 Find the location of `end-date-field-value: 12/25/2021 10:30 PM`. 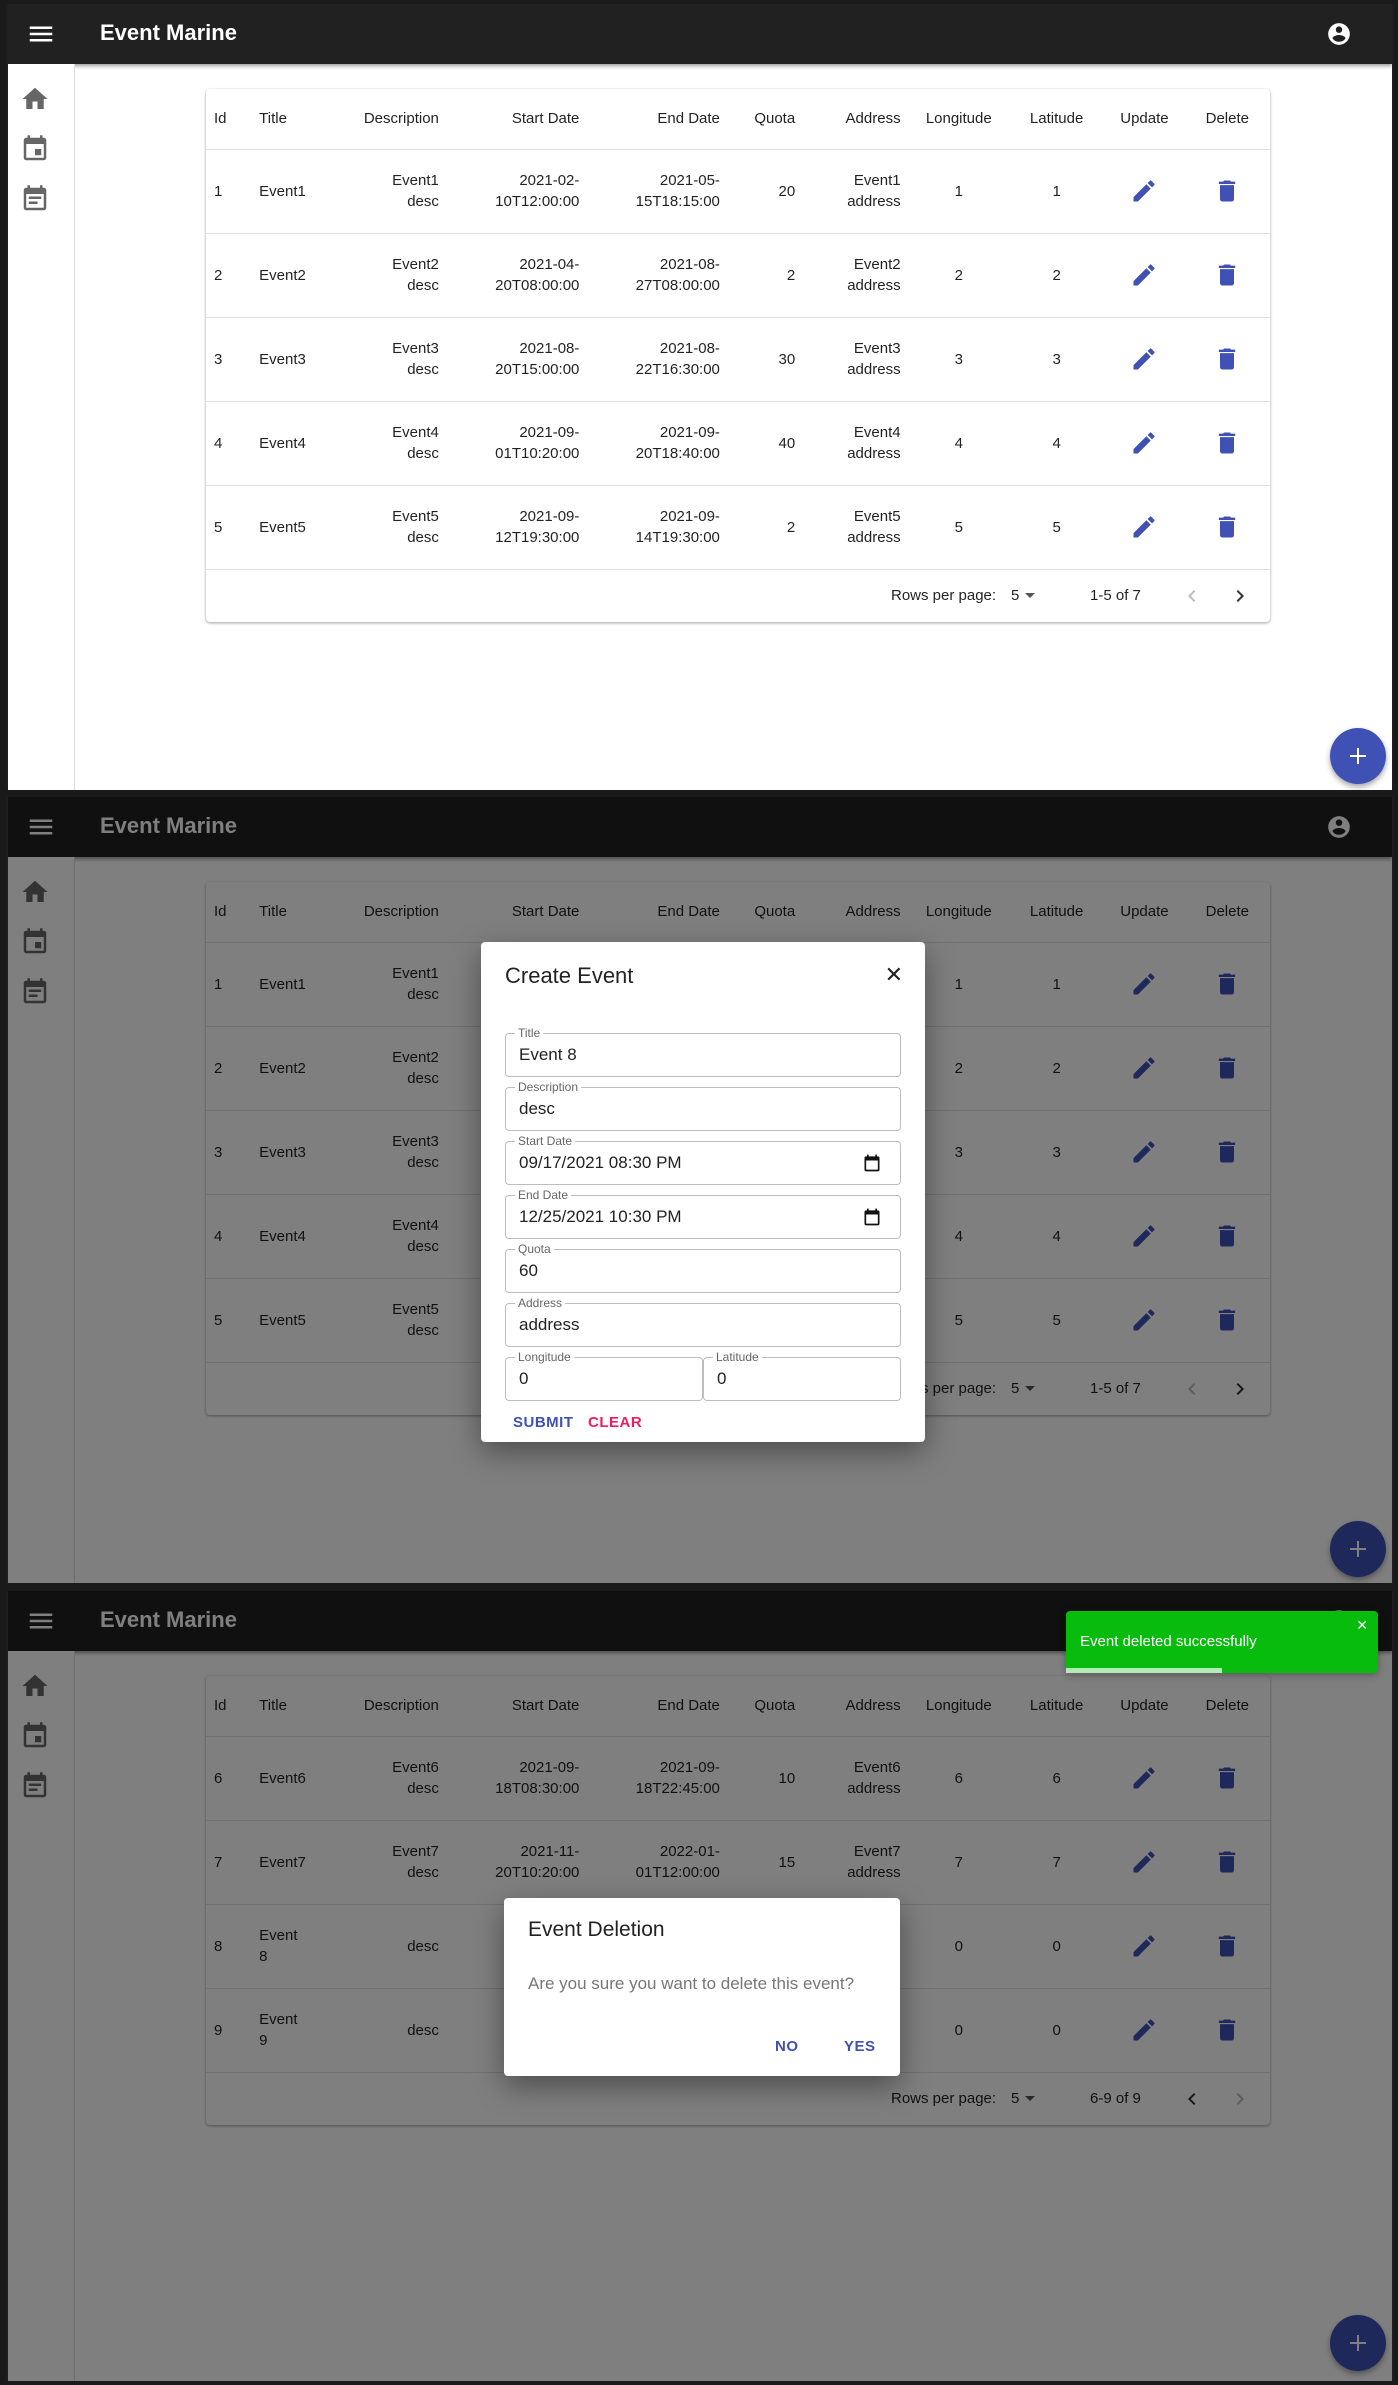

end-date-field-value: 12/25/2021 10:30 PM is located at coordinates (600, 1216).